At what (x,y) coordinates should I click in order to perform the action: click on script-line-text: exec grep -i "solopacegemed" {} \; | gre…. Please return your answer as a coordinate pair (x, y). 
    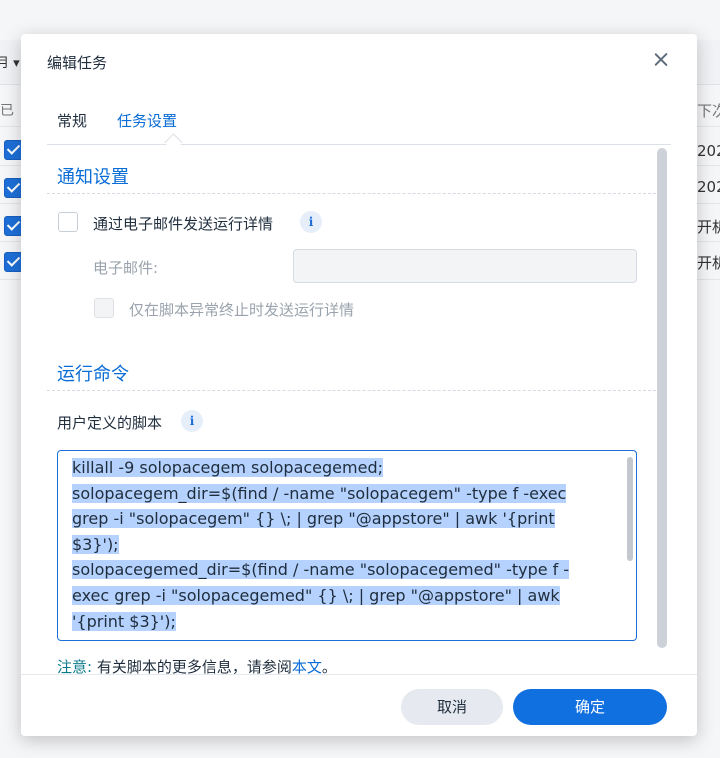
    Looking at the image, I should click on (316, 595).